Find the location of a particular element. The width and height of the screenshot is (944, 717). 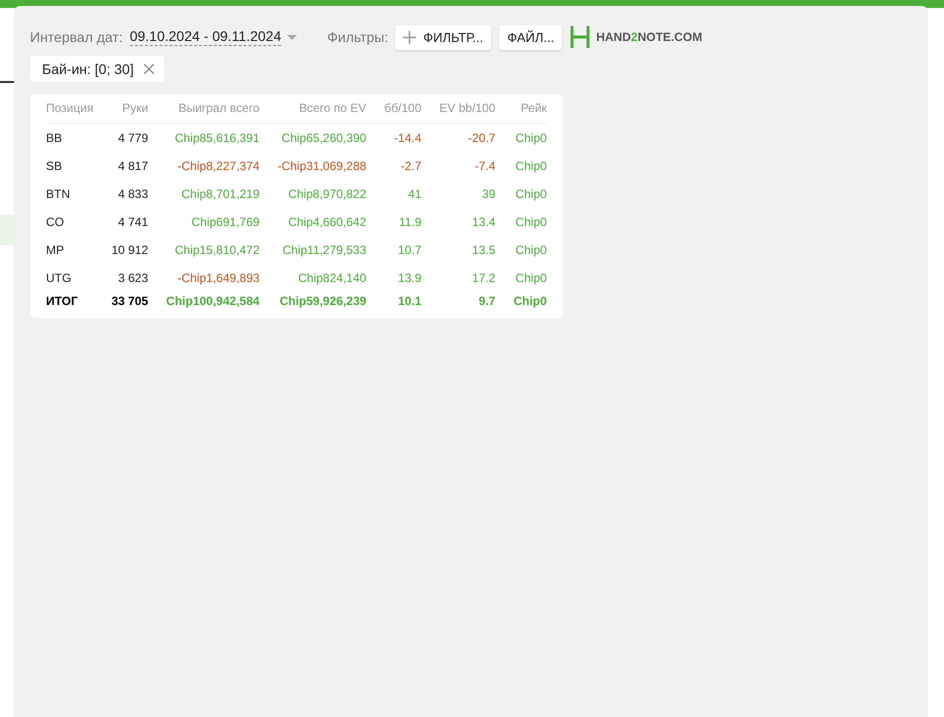

table-cell-text: 3 623 is located at coordinates (132, 278).